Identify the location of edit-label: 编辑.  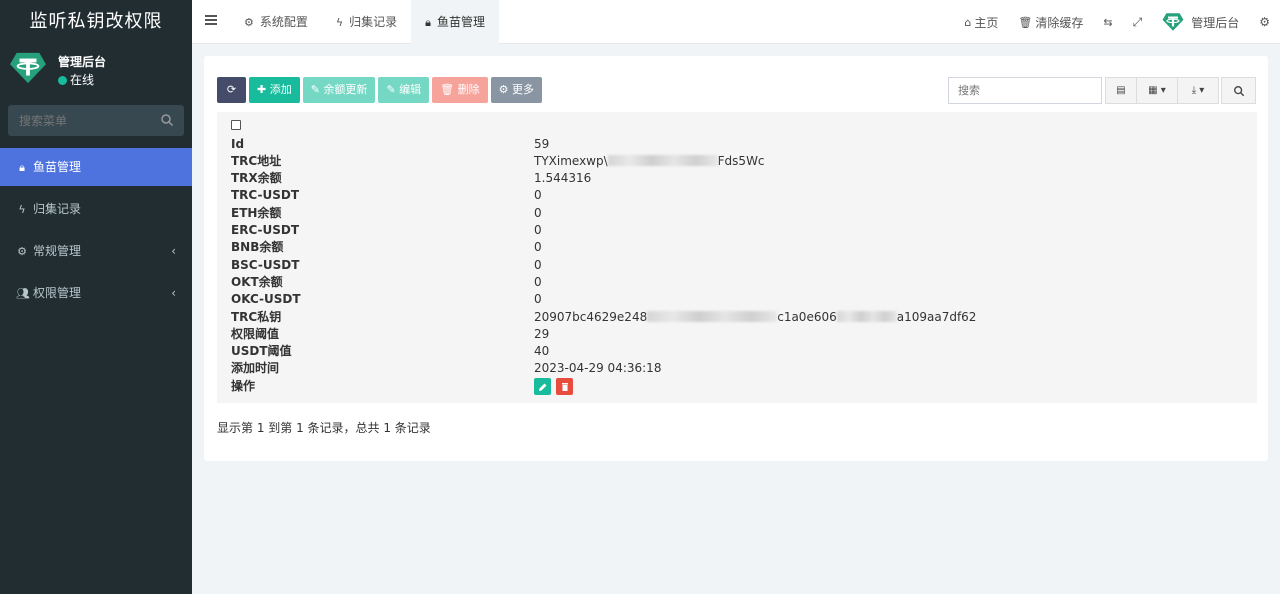
(410, 89).